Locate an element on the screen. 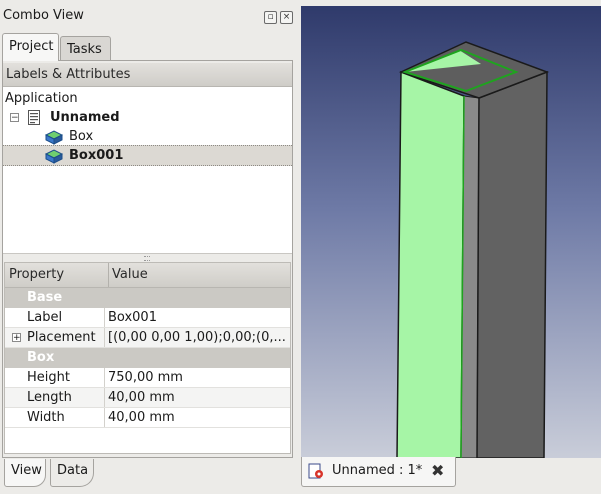  splitter-handle is located at coordinates (147, 258).